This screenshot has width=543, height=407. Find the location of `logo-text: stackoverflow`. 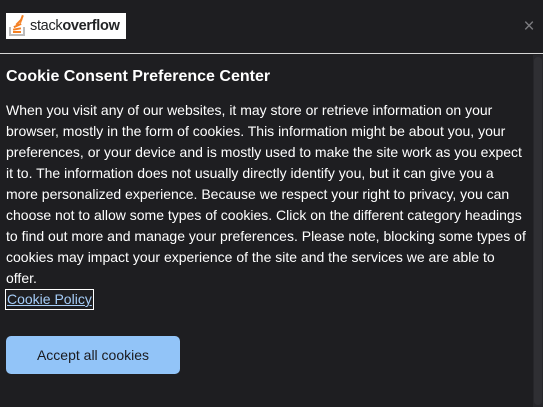

logo-text: stackoverflow is located at coordinates (75, 26).